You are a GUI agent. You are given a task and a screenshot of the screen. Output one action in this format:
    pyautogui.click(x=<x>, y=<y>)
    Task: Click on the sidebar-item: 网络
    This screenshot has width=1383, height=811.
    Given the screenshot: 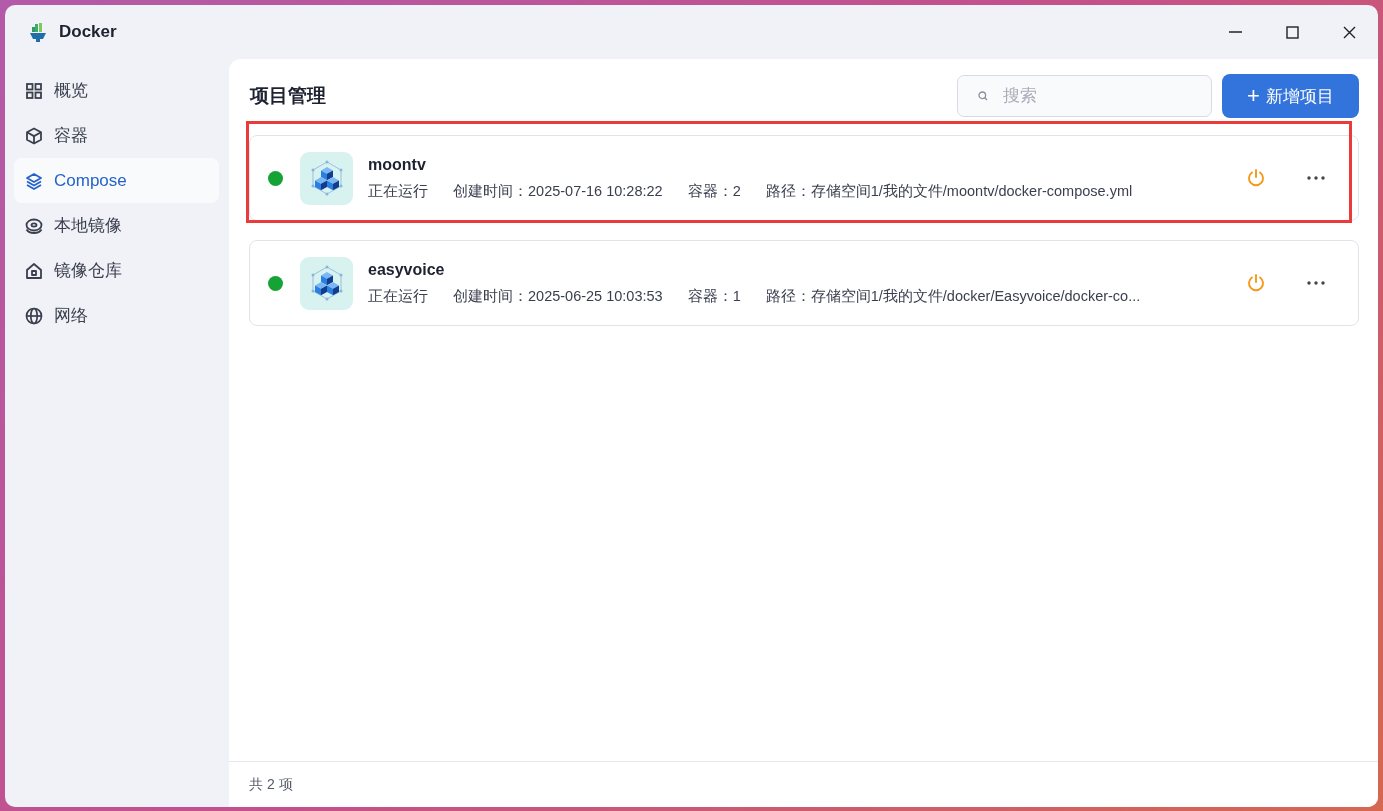 What is the action you would take?
    pyautogui.click(x=116, y=315)
    